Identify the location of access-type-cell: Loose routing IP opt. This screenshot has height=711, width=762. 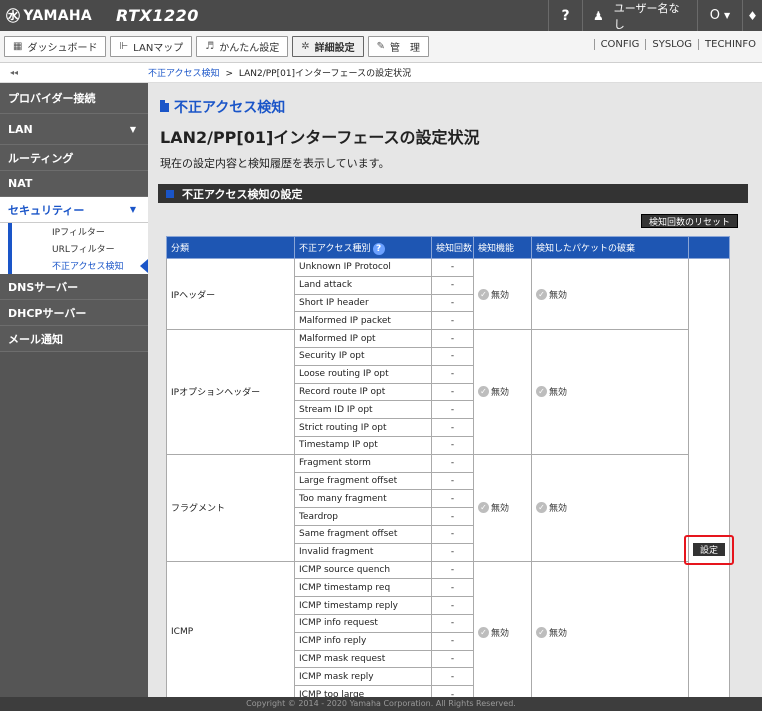
(363, 374).